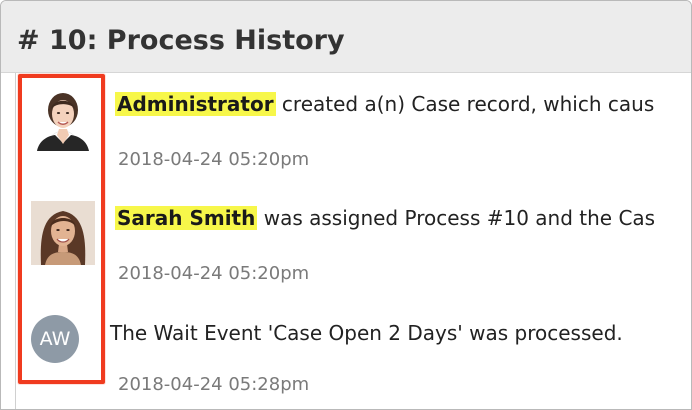 The height and width of the screenshot is (410, 692). I want to click on panel-title: # 10: Process History, so click(181, 40).